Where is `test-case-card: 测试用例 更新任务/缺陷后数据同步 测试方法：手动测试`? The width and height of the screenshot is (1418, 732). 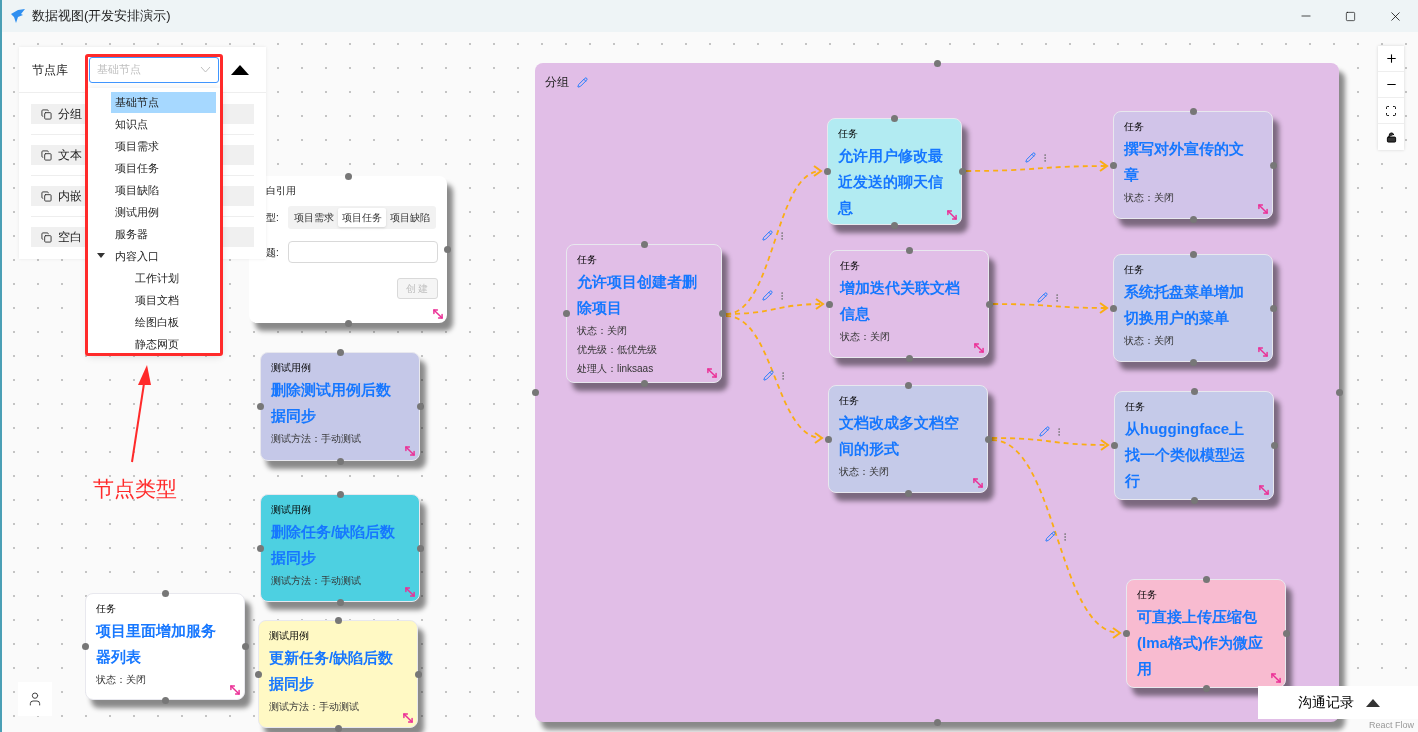 test-case-card: 测试用例 更新任务/缺陷后数据同步 测试方法：手动测试 is located at coordinates (338, 674).